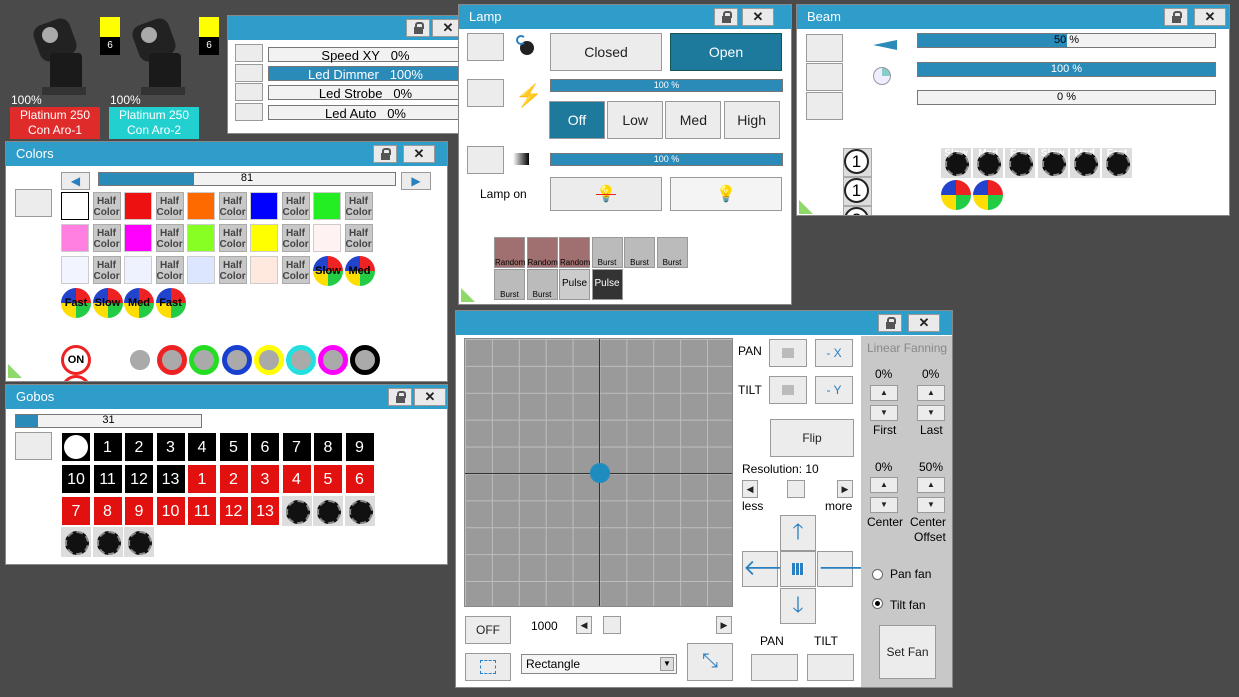 The height and width of the screenshot is (697, 1239). I want to click on last-up: ▲, so click(931, 393).